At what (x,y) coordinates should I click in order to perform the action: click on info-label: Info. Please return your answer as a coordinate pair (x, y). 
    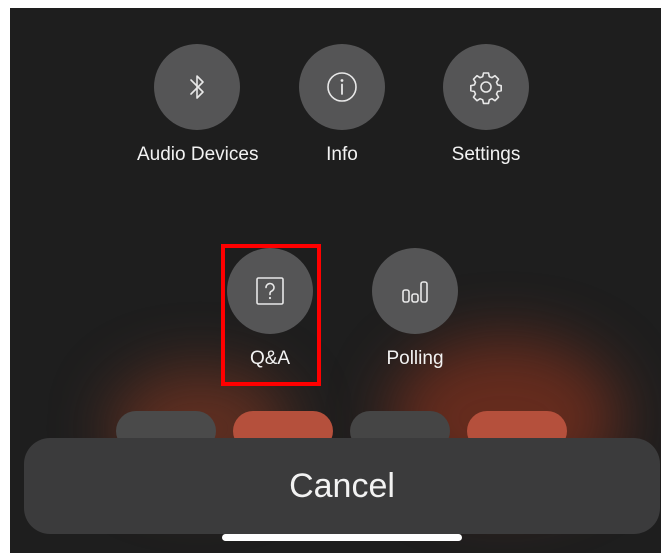
    Looking at the image, I should click on (342, 154).